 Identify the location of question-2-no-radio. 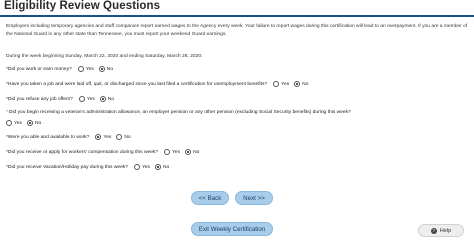
(297, 84).